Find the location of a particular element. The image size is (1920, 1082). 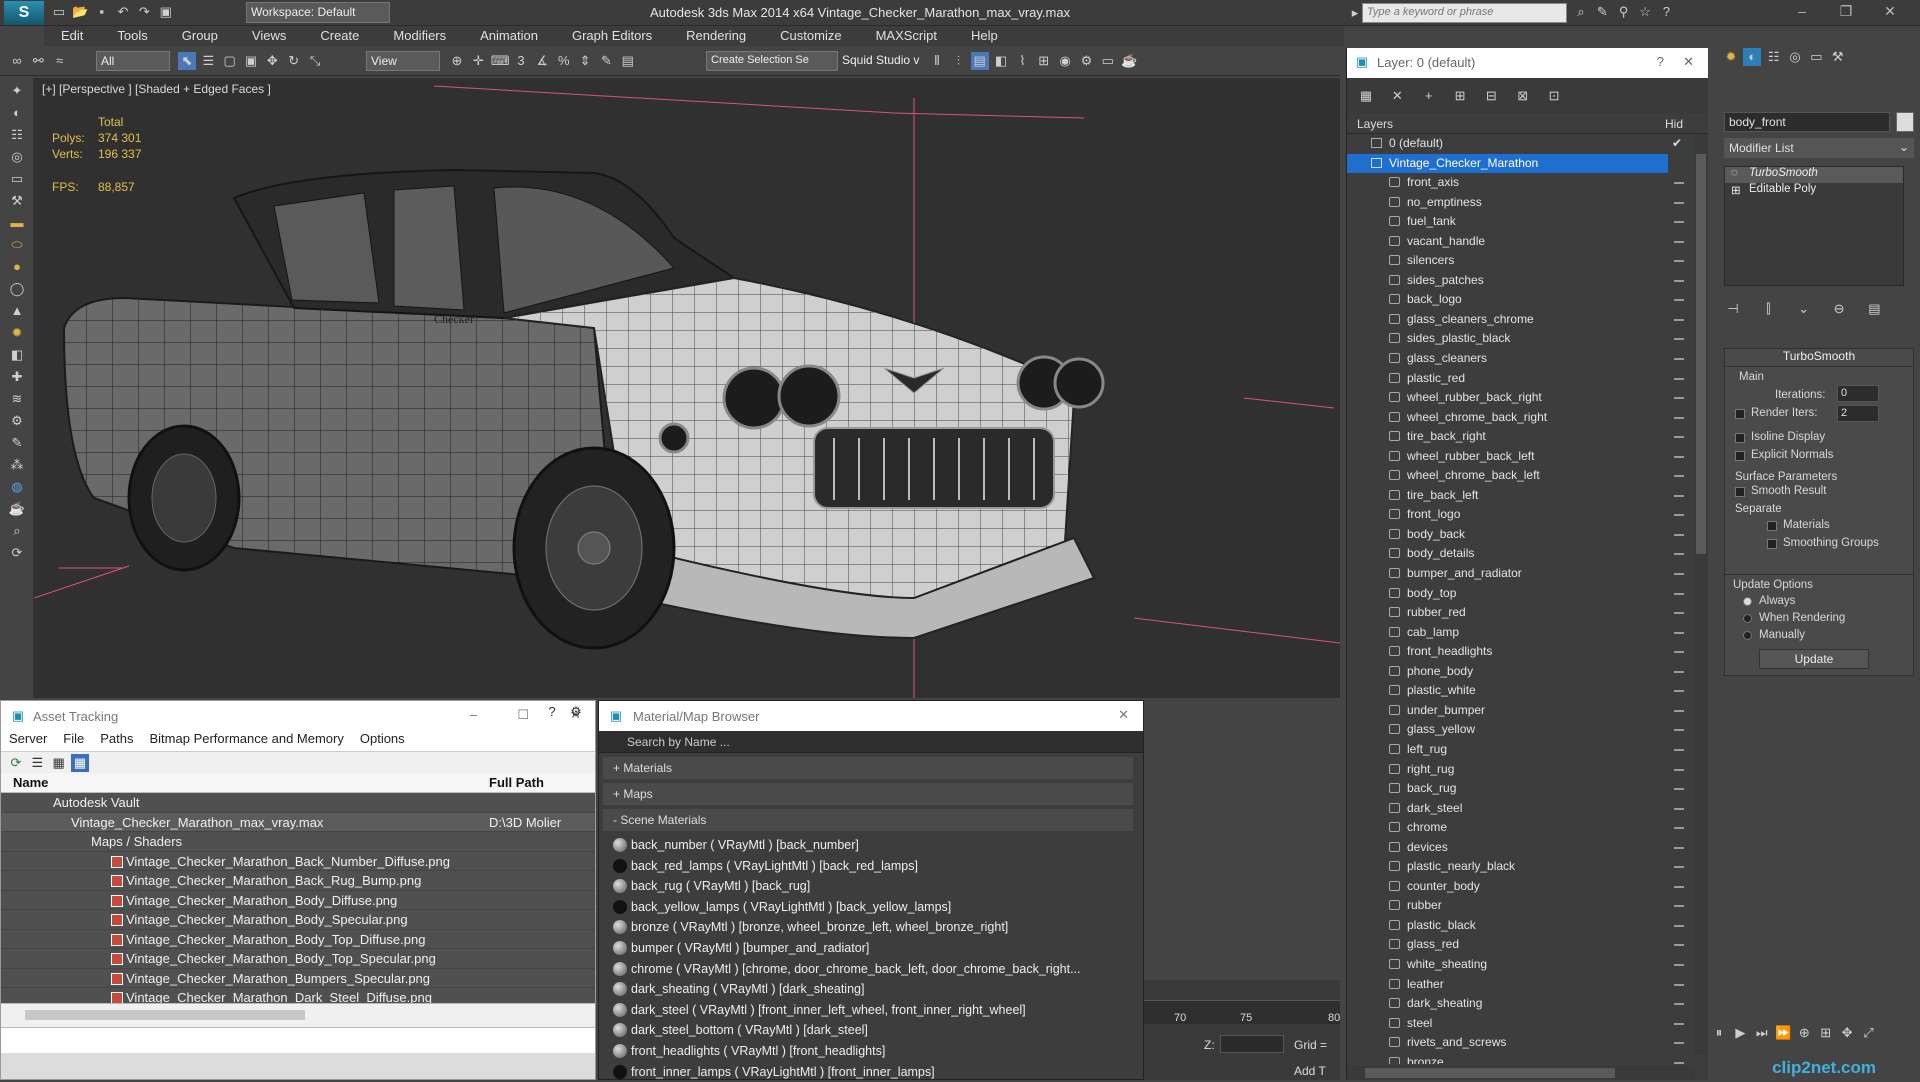

lightbulb-icon: ◌ is located at coordinates (1734, 173).